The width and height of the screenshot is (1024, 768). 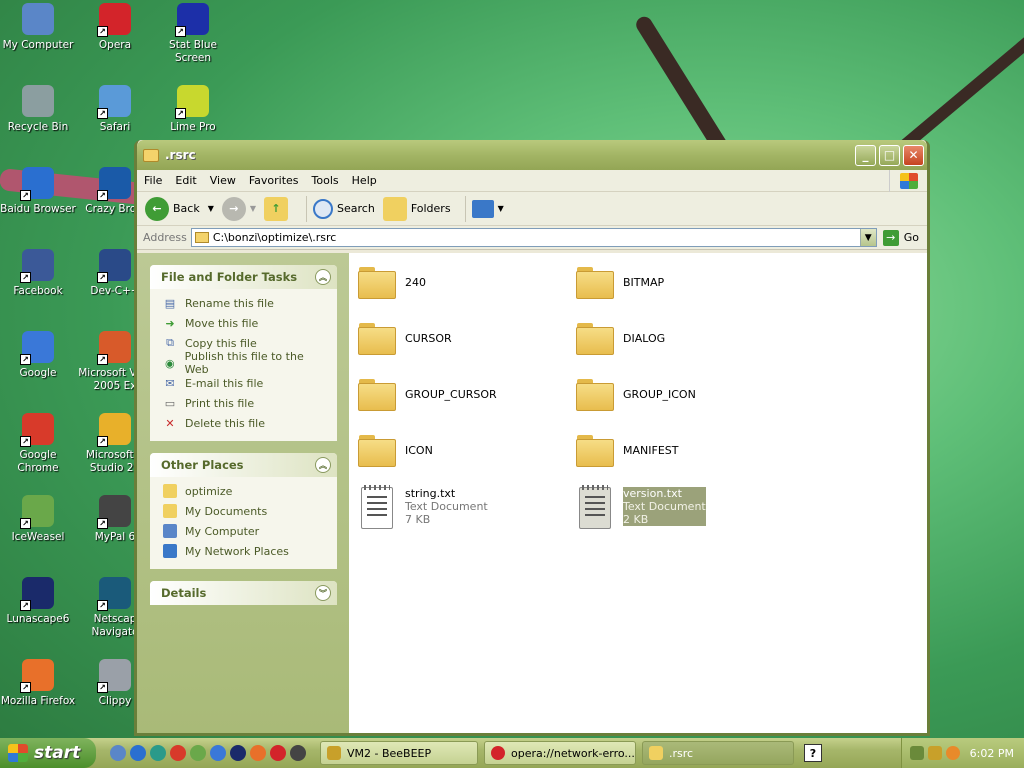 What do you see at coordinates (364, 180) in the screenshot?
I see `menu-help: Help` at bounding box center [364, 180].